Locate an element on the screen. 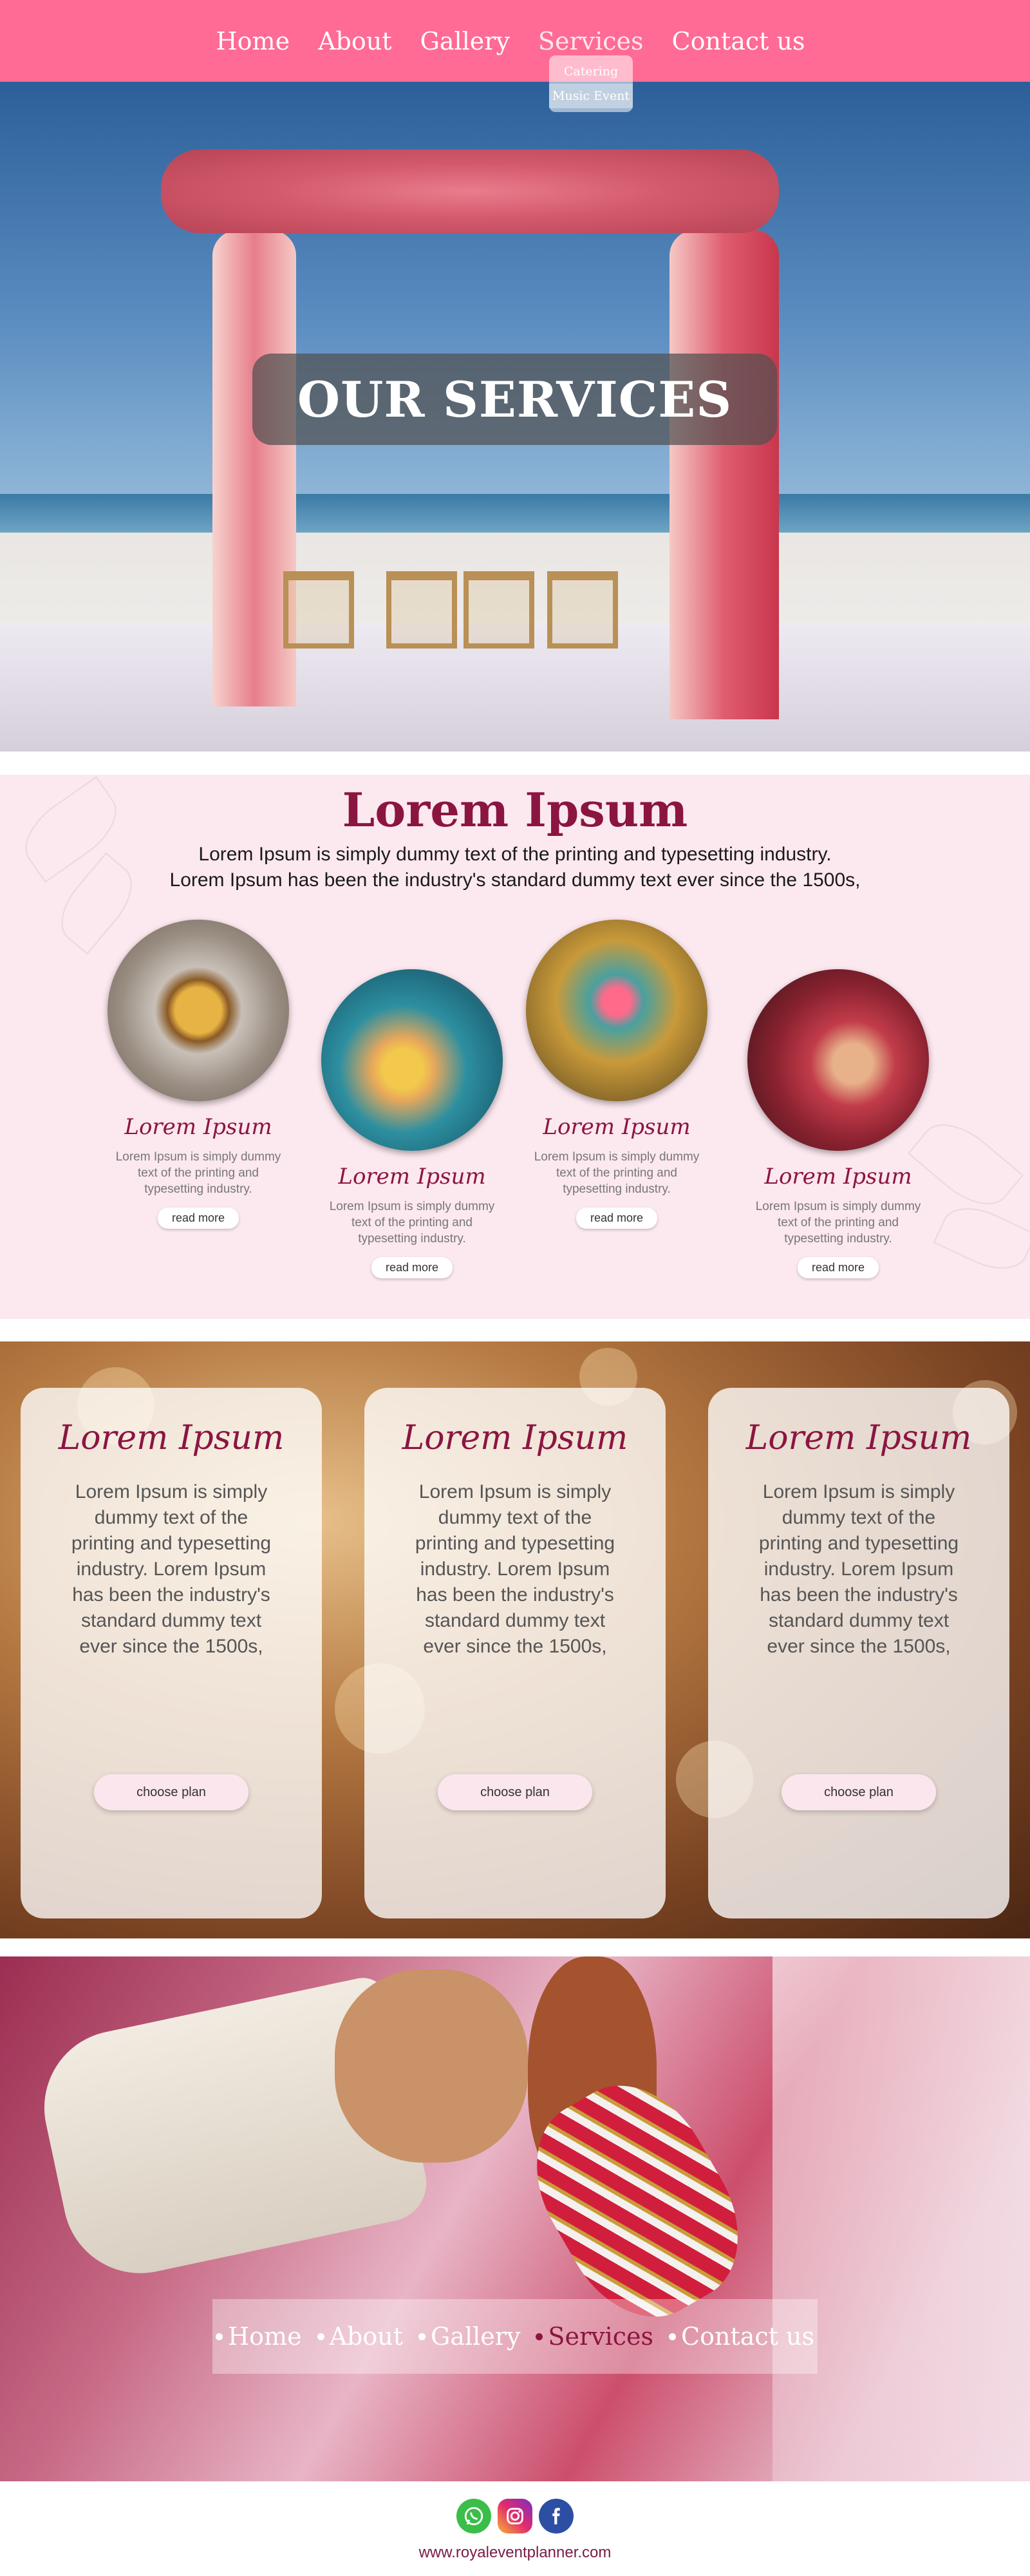  footer-nav-label: Services is located at coordinates (600, 2336).